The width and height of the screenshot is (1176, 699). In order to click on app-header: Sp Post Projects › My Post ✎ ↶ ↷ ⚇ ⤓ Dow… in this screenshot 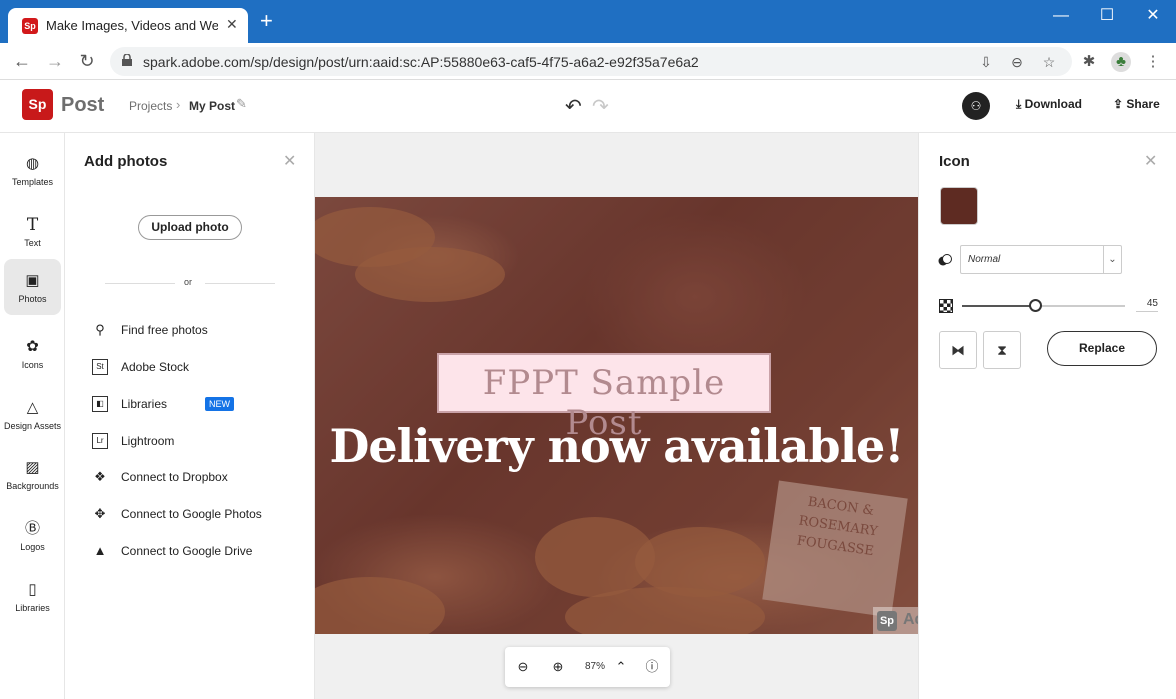, I will do `click(588, 106)`.